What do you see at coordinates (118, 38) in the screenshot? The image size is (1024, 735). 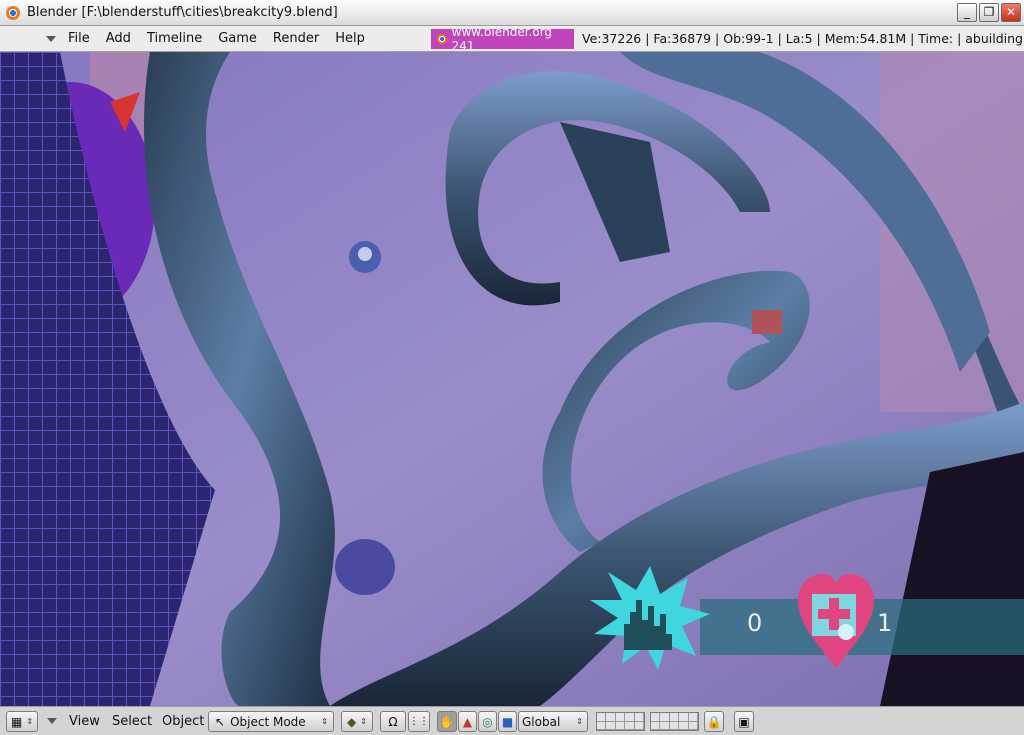 I see `menu-add: Add` at bounding box center [118, 38].